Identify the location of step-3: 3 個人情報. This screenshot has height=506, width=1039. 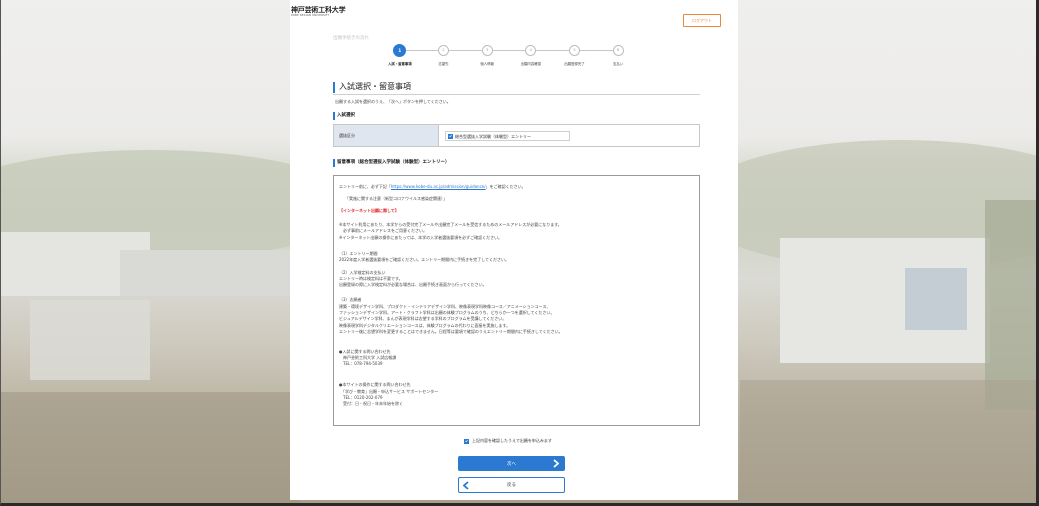
(487, 57).